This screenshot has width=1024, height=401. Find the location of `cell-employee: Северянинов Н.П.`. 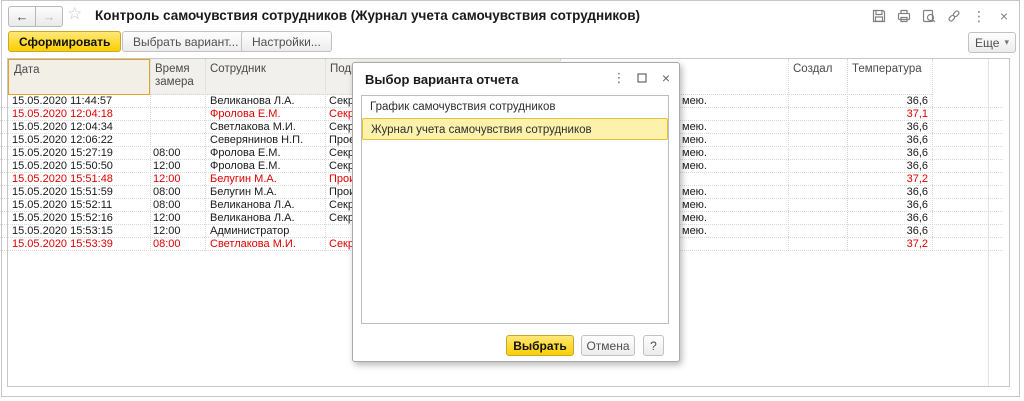

cell-employee: Северянинов Н.П. is located at coordinates (266, 140).